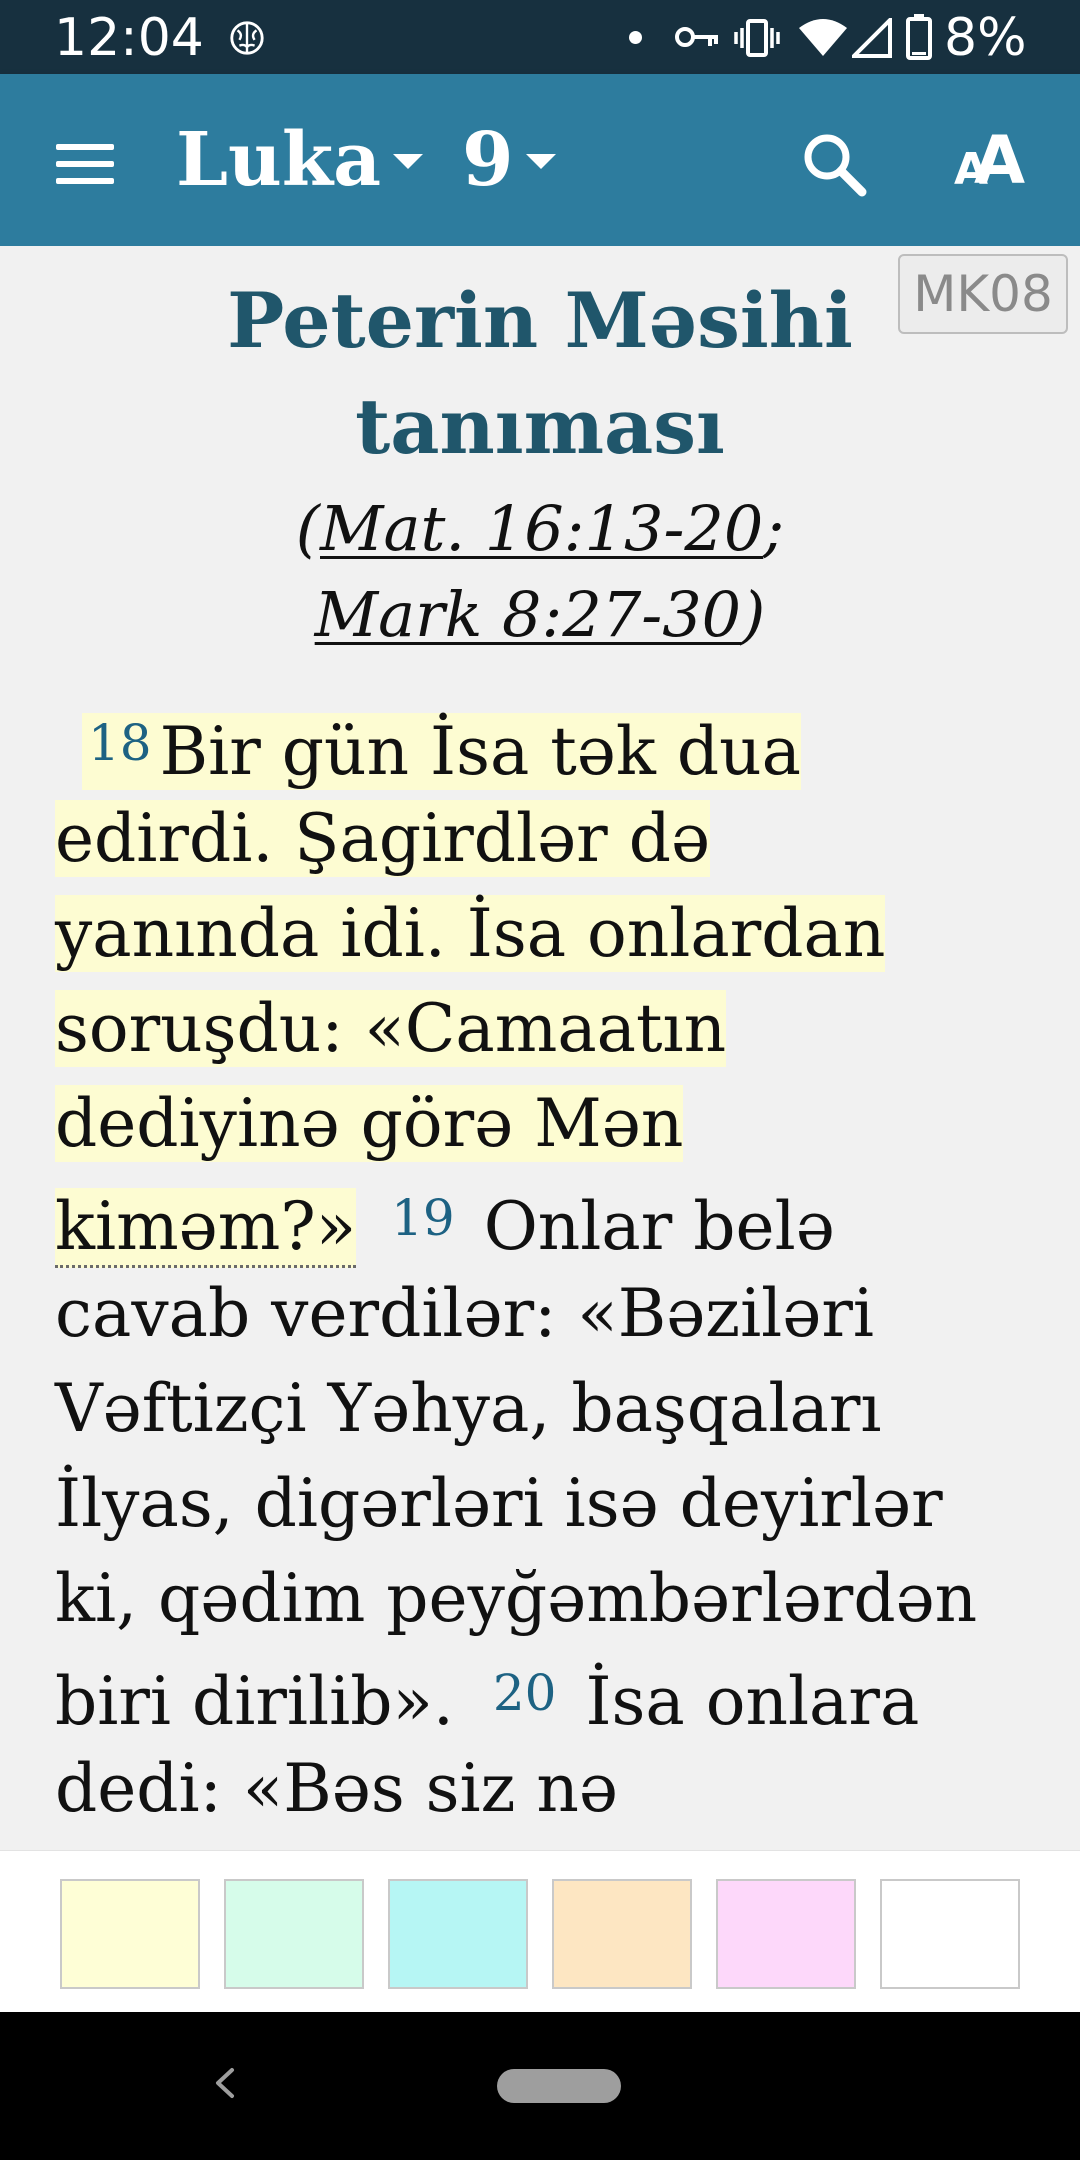 The width and height of the screenshot is (1080, 2160). Describe the element at coordinates (919, 37) in the screenshot. I see `battery-icon` at that location.